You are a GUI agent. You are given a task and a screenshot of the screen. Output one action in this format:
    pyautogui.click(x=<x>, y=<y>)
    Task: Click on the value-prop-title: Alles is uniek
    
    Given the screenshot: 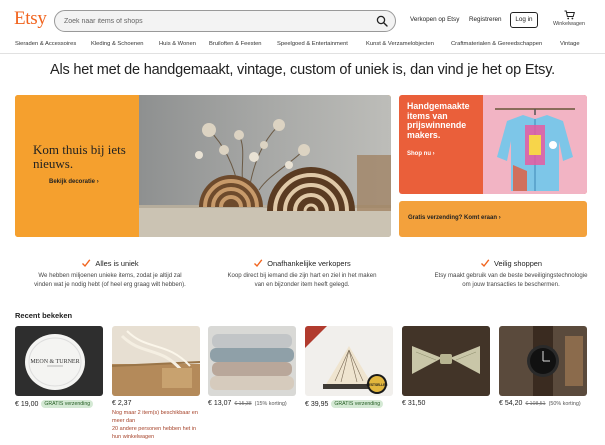 What is the action you would take?
    pyautogui.click(x=117, y=263)
    